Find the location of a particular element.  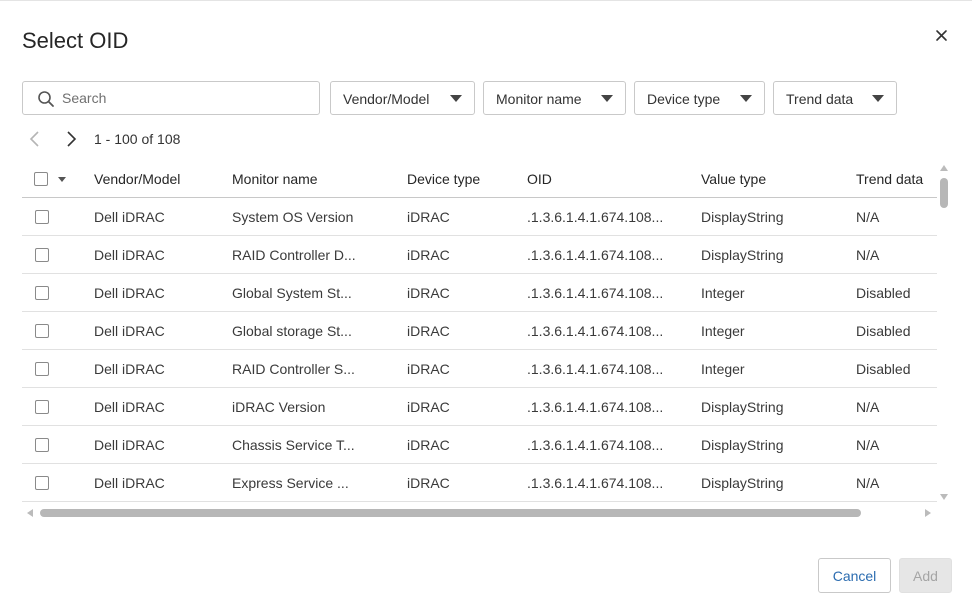

scroll-down-icon is located at coordinates (944, 497).